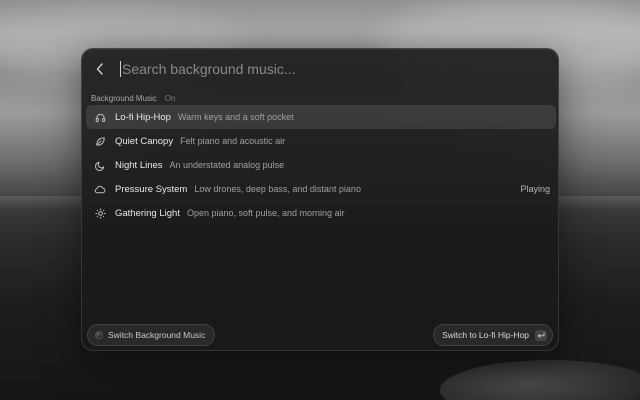  What do you see at coordinates (100, 165) in the screenshot?
I see `moon-icon` at bounding box center [100, 165].